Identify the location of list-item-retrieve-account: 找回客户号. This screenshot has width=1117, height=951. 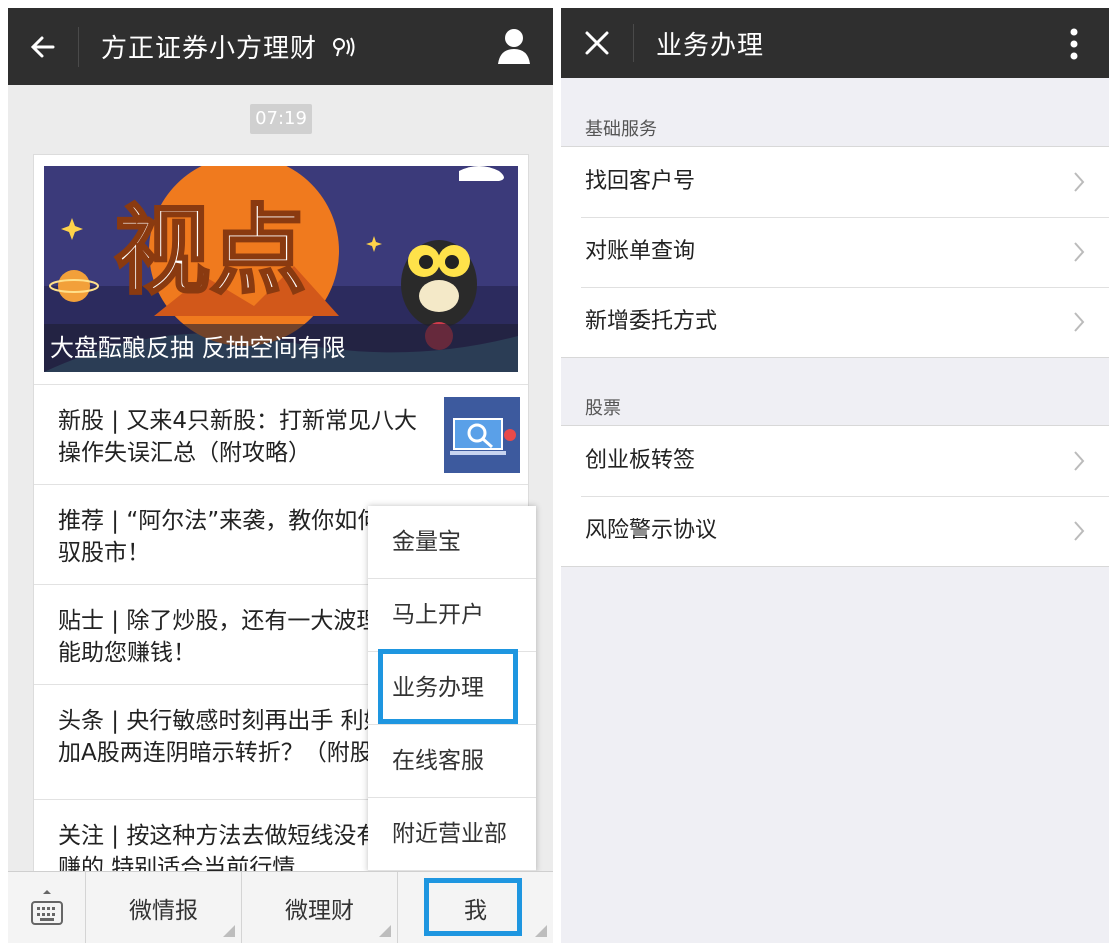
(835, 182).